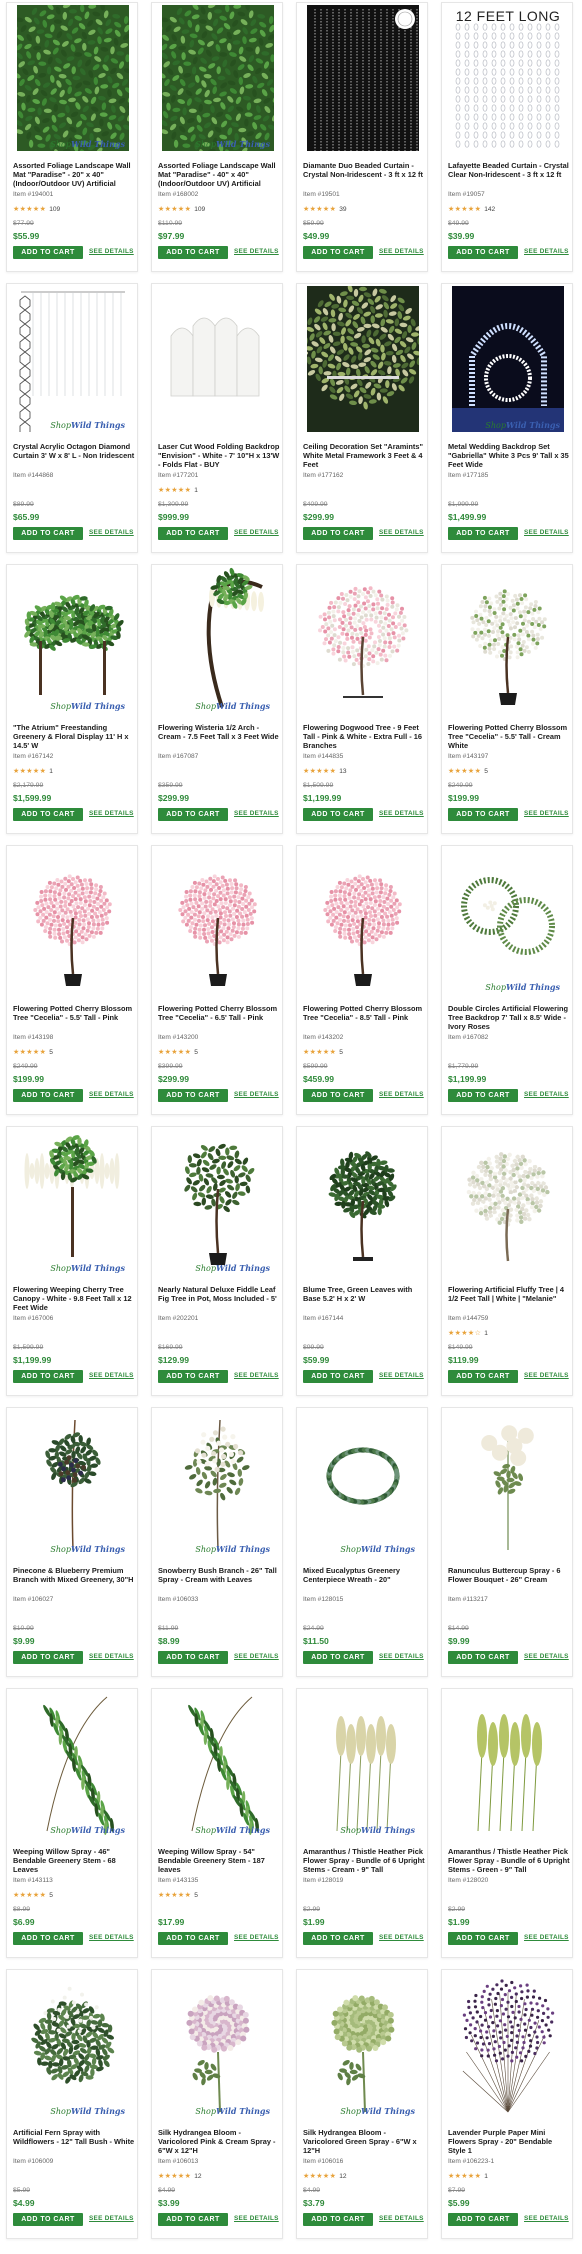 The width and height of the screenshot is (582, 2254). Describe the element at coordinates (468, 2176) in the screenshot. I see `star-rating: ★★★★★ 1` at that location.